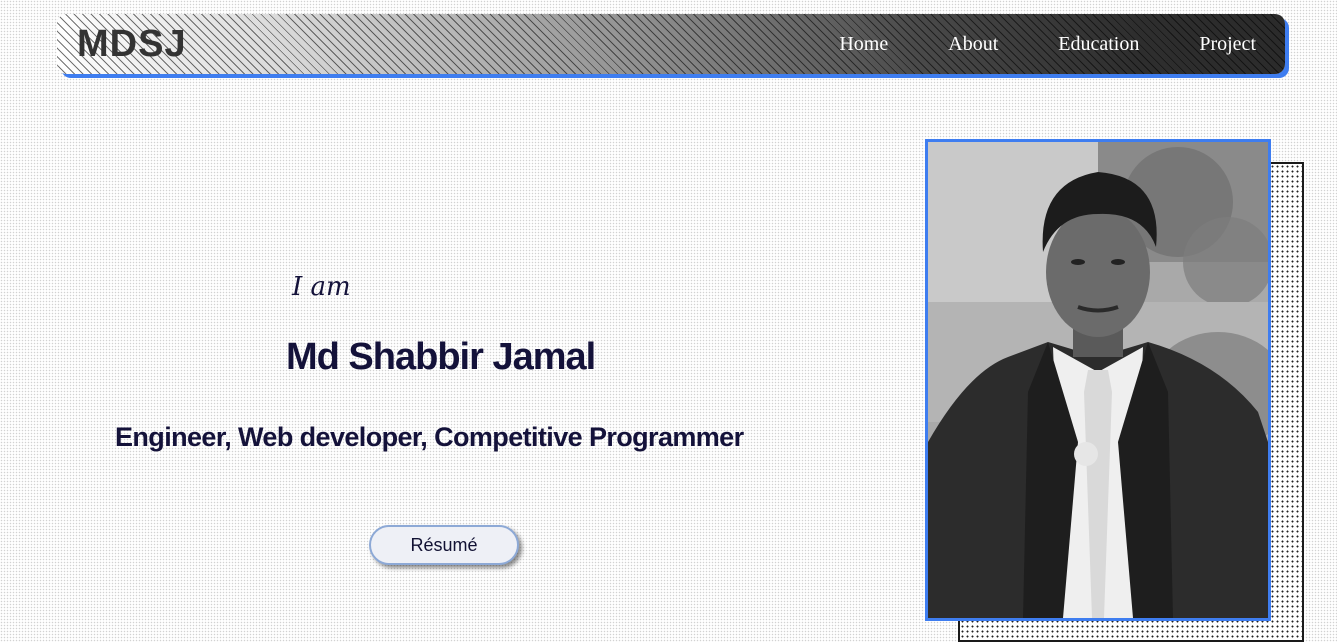 The image size is (1337, 642). What do you see at coordinates (132, 44) in the screenshot?
I see `brand-logo: MDSJ` at bounding box center [132, 44].